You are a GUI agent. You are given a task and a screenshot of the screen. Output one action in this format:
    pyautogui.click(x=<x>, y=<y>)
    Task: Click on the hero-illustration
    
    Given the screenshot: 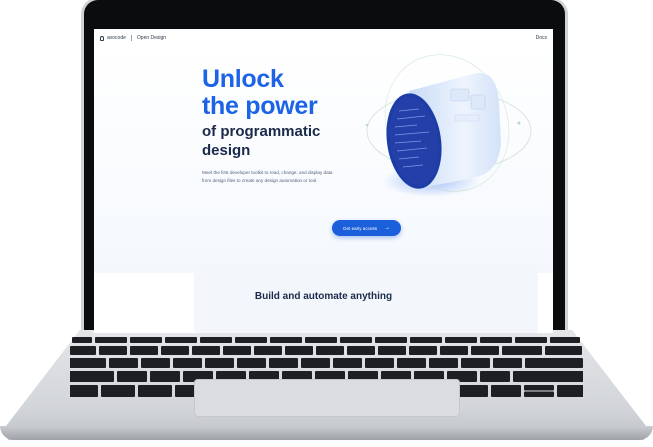 What is the action you would take?
    pyautogui.click(x=448, y=125)
    